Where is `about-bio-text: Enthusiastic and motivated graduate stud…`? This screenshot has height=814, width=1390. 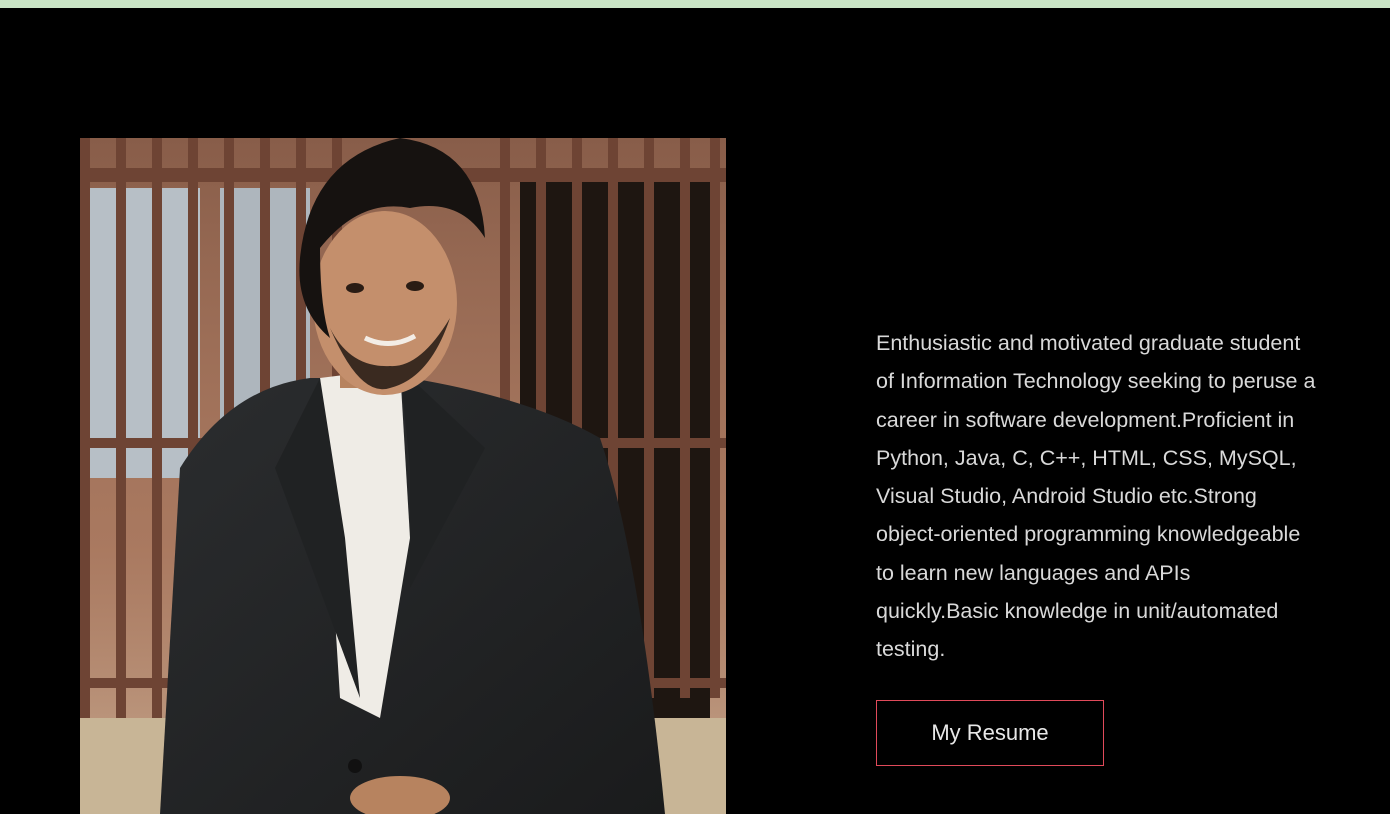 about-bio-text: Enthusiastic and motivated graduate stud… is located at coordinates (1096, 496).